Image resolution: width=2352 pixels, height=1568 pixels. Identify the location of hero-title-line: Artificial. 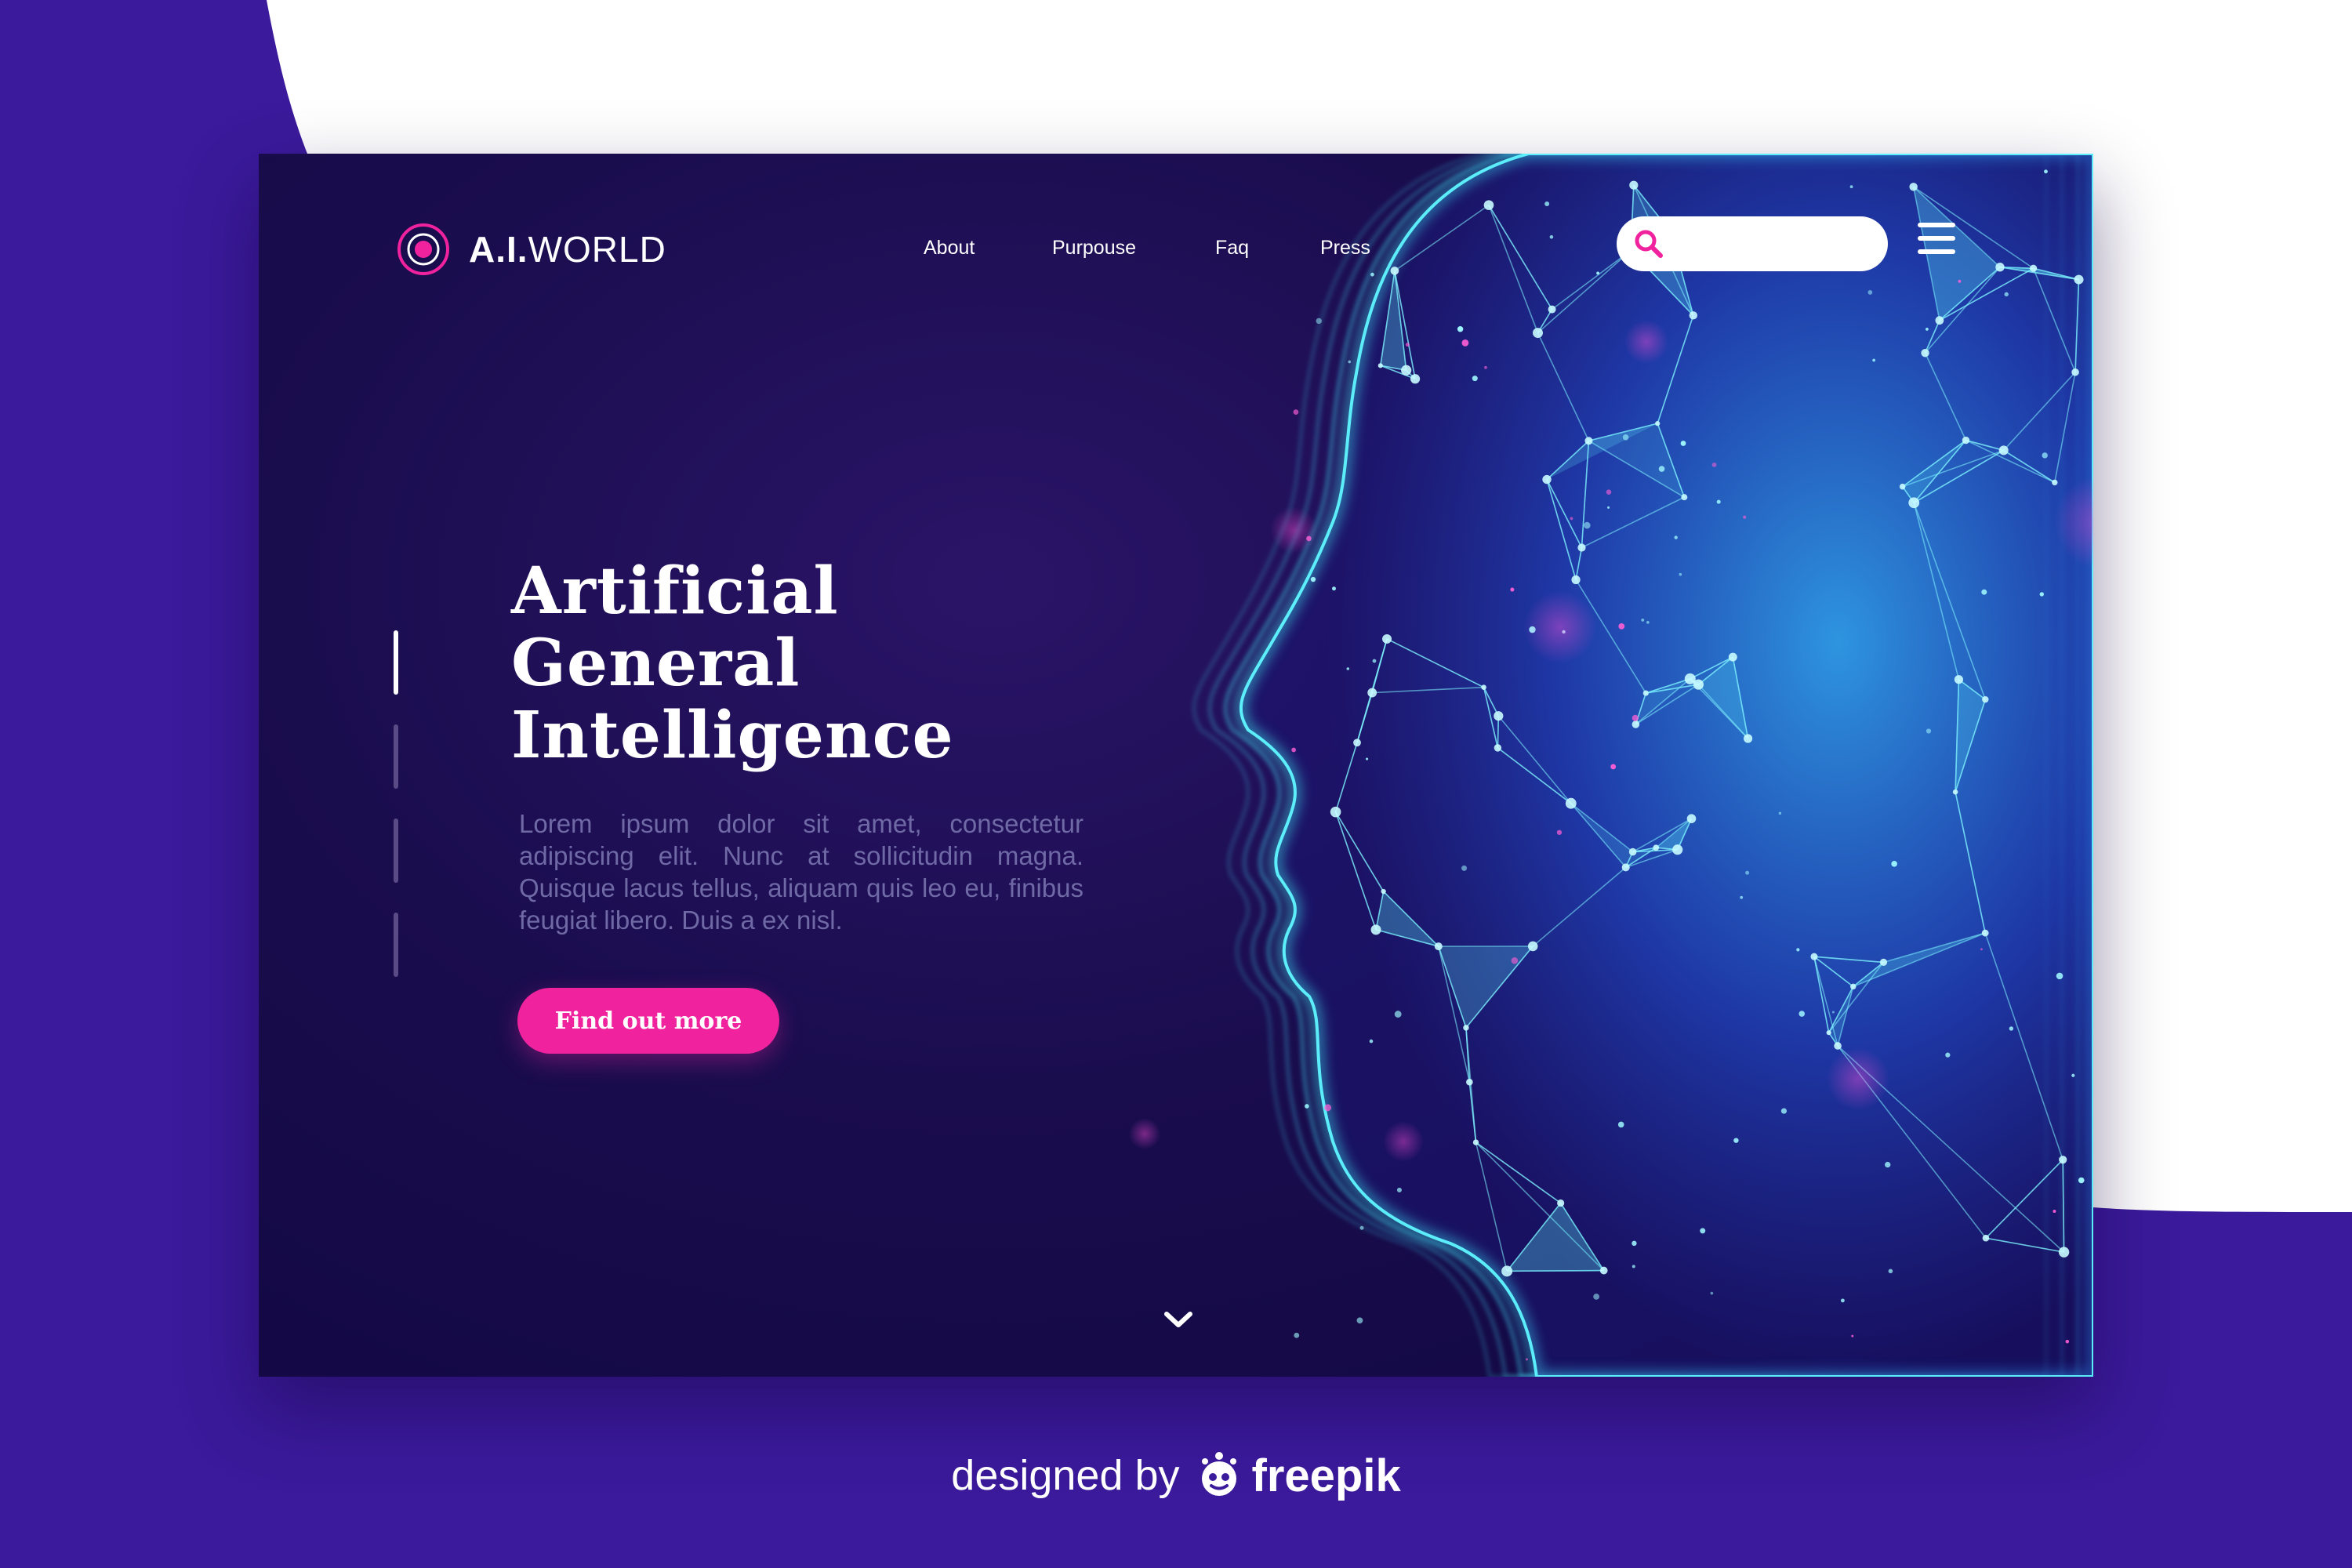
(675, 591).